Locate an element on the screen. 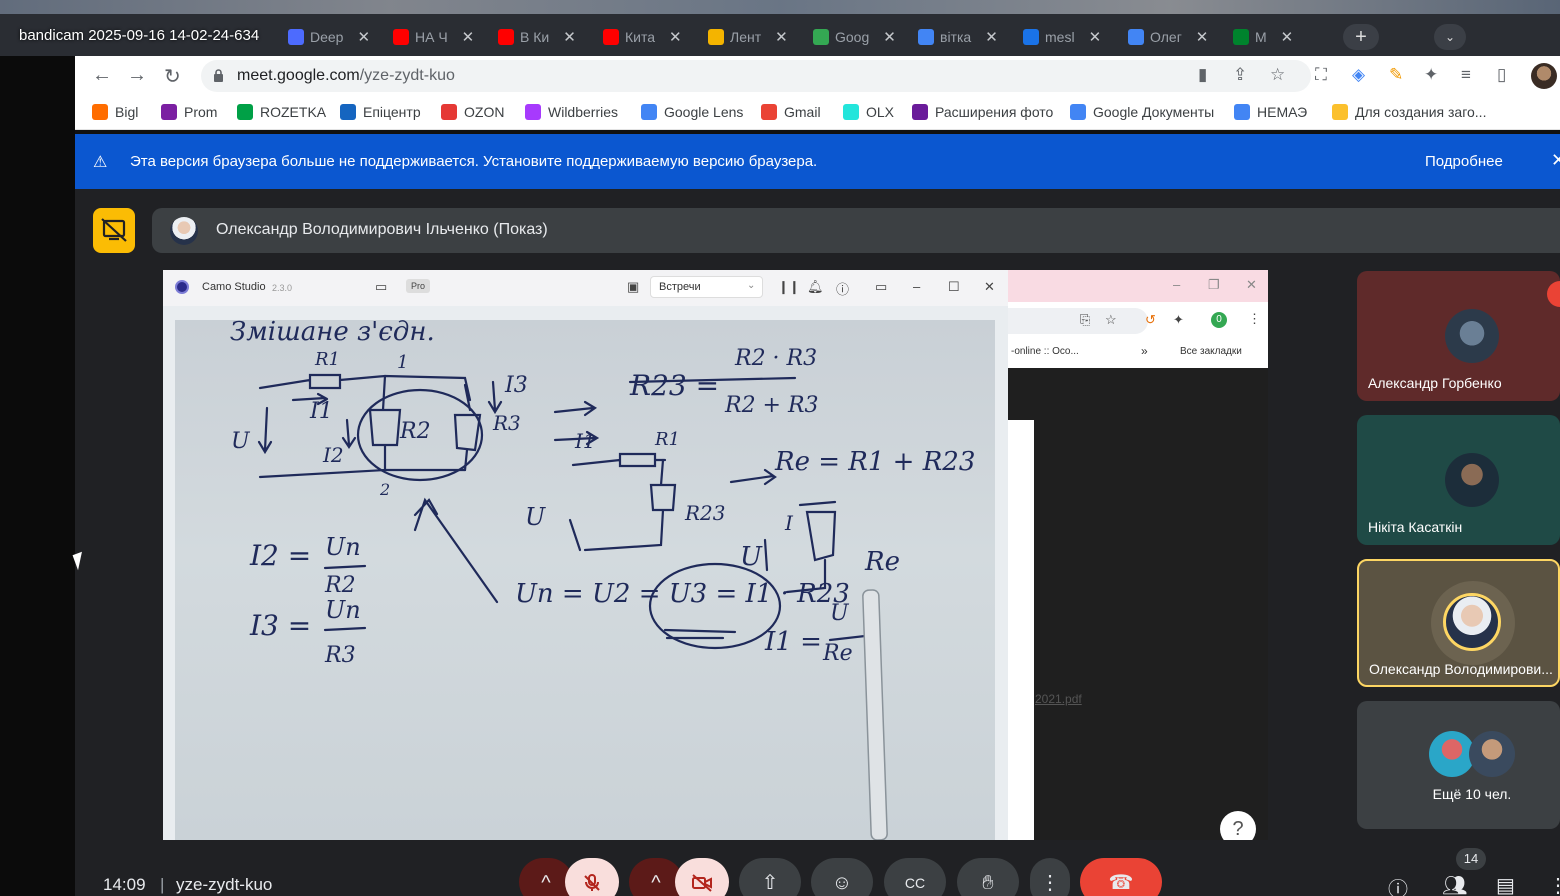 This screenshot has height=896, width=1560. svg-text: U is located at coordinates (751, 557).